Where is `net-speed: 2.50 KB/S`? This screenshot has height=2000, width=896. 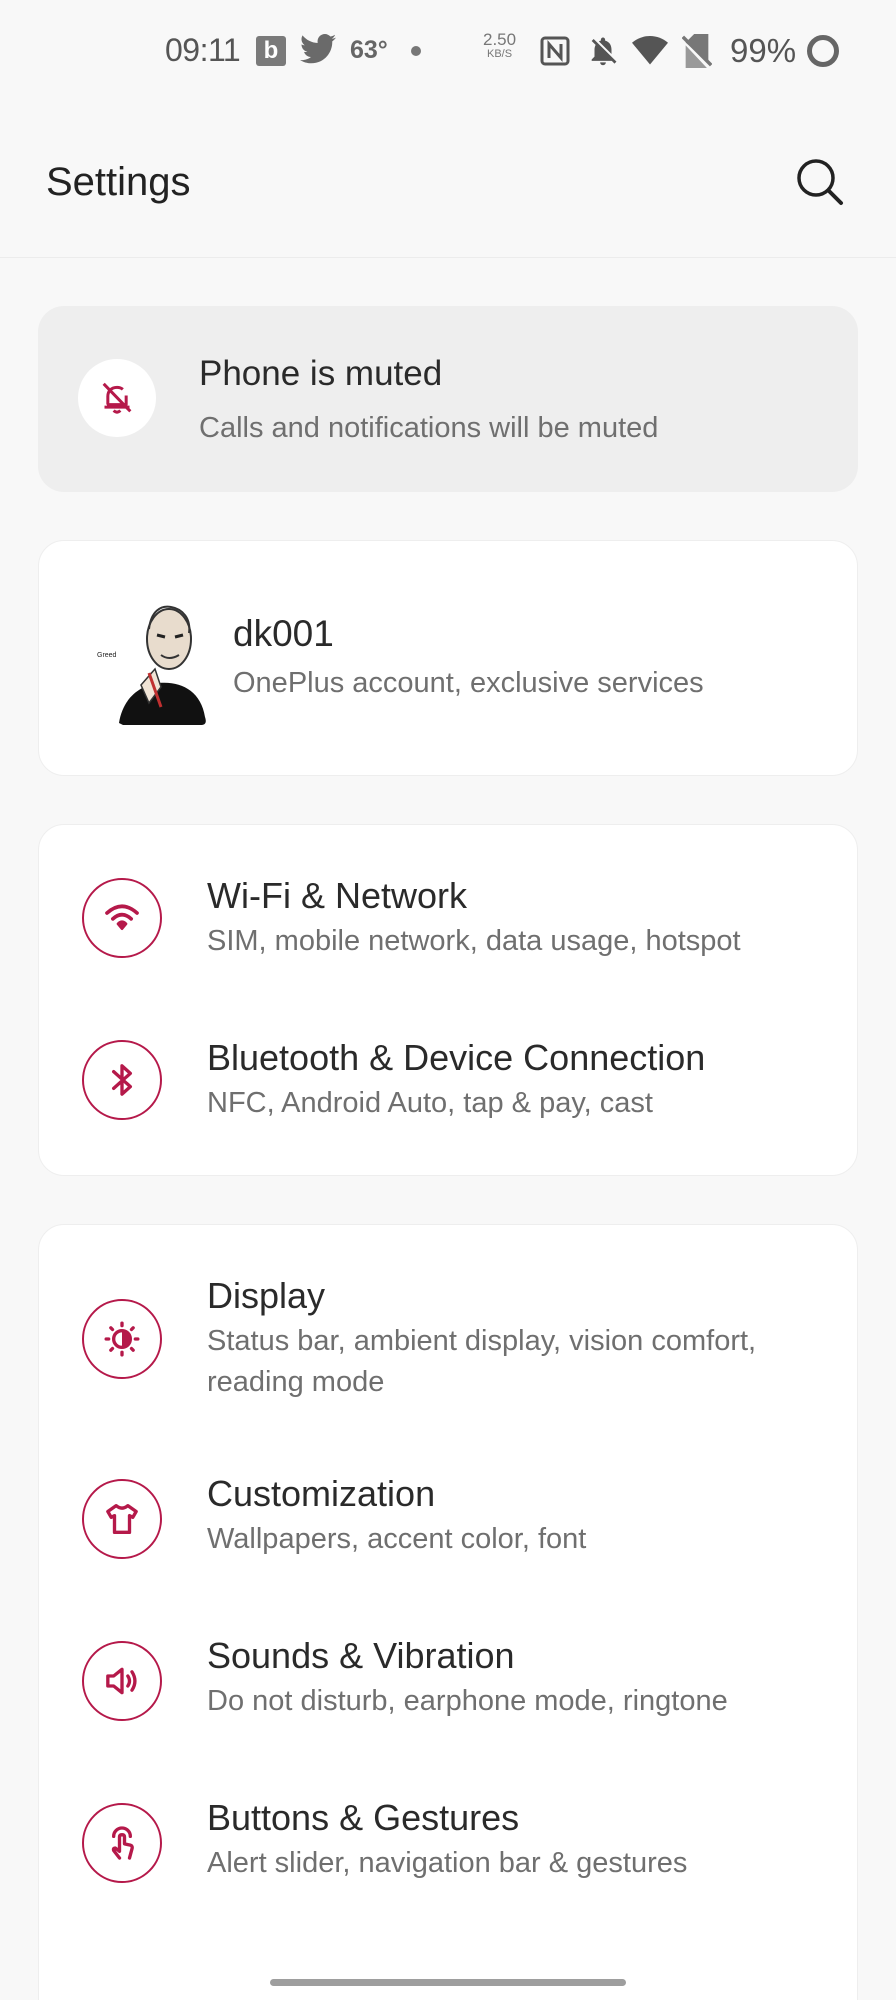
net-speed: 2.50 KB/S is located at coordinates (499, 46).